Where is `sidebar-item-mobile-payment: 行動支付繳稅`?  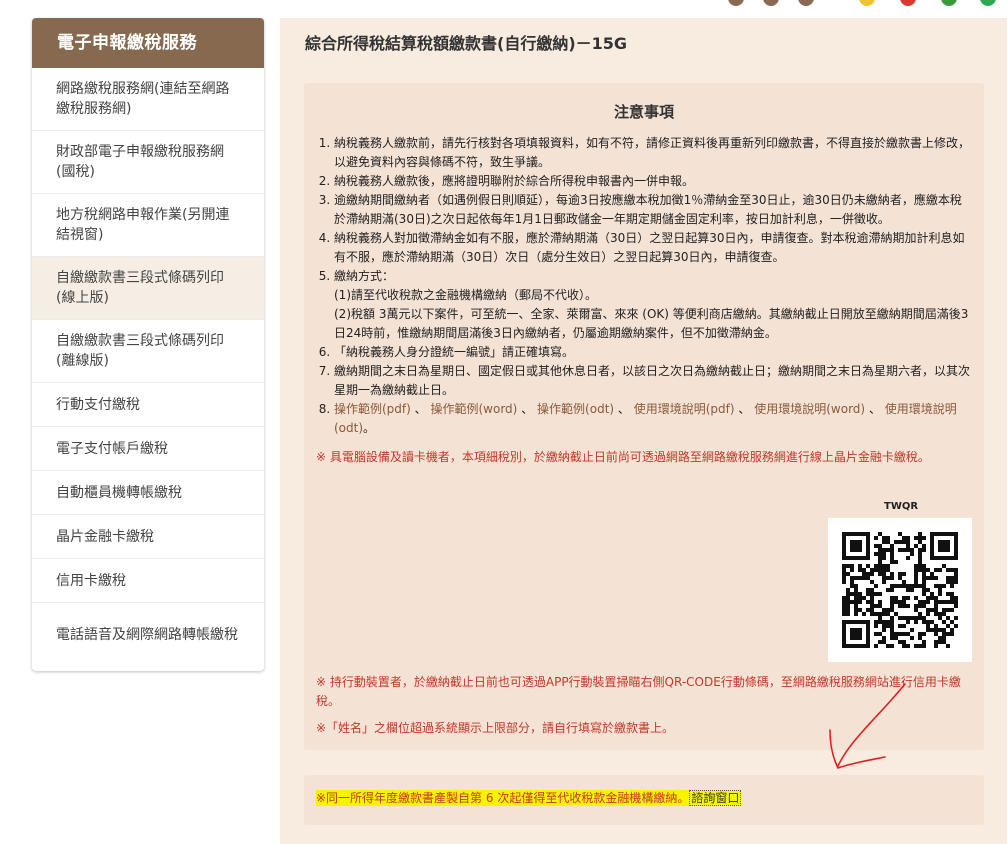 sidebar-item-mobile-payment: 行動支付繳稅 is located at coordinates (148, 405).